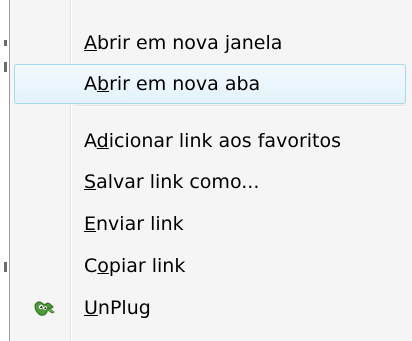 Image resolution: width=412 pixels, height=341 pixels. Describe the element at coordinates (90, 182) in the screenshot. I see `access-key-letter: S` at that location.